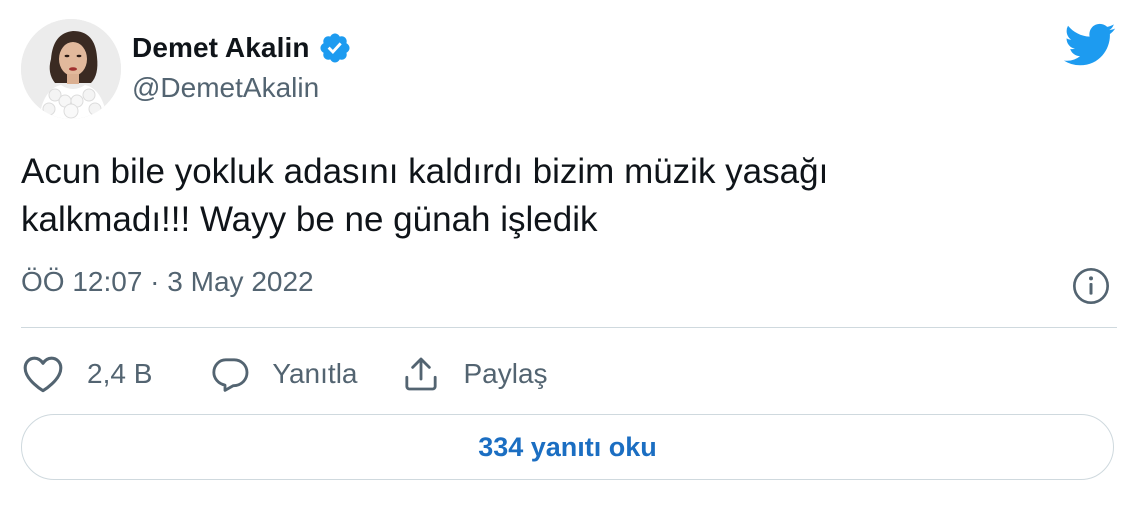  I want to click on read-replies-button: 334 yanıtı oku, so click(567, 447).